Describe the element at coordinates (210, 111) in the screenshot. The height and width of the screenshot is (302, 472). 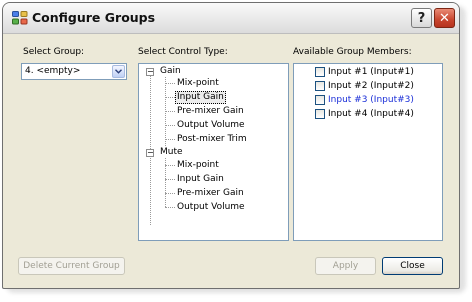
I see `tree-node-gain-pre-mixer-gain: Pre-mixer Gain` at that location.